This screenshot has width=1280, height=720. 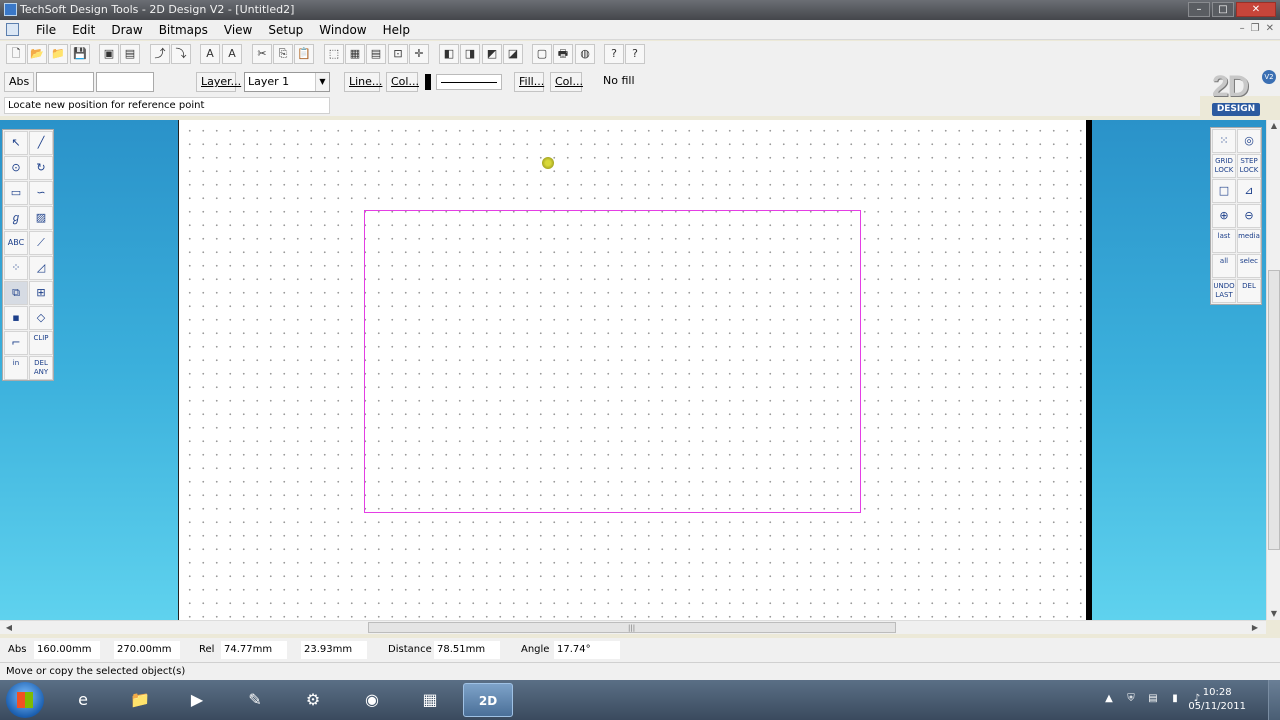 What do you see at coordinates (1274, 614) in the screenshot?
I see `scroll-down-icon: ▼` at bounding box center [1274, 614].